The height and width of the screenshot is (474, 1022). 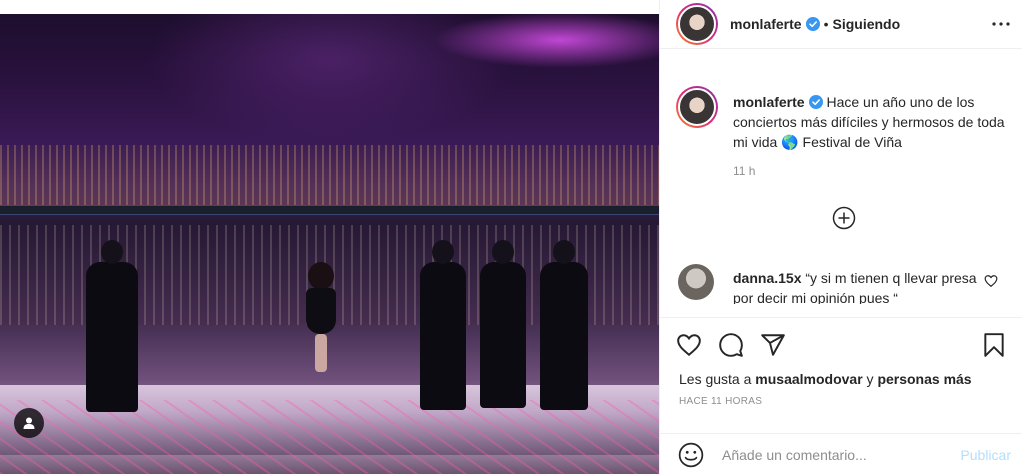 What do you see at coordinates (808, 379) in the screenshot?
I see `likes-user-link: musaalmodovar` at bounding box center [808, 379].